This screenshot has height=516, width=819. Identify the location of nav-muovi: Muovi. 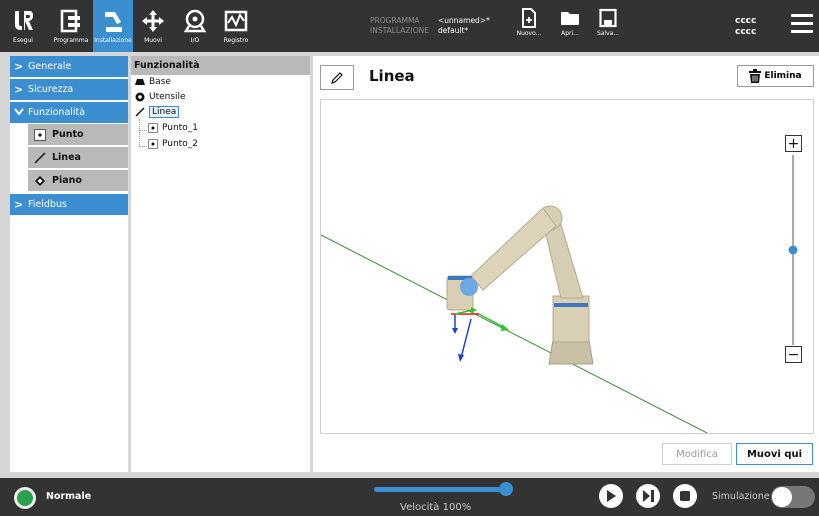
(153, 26).